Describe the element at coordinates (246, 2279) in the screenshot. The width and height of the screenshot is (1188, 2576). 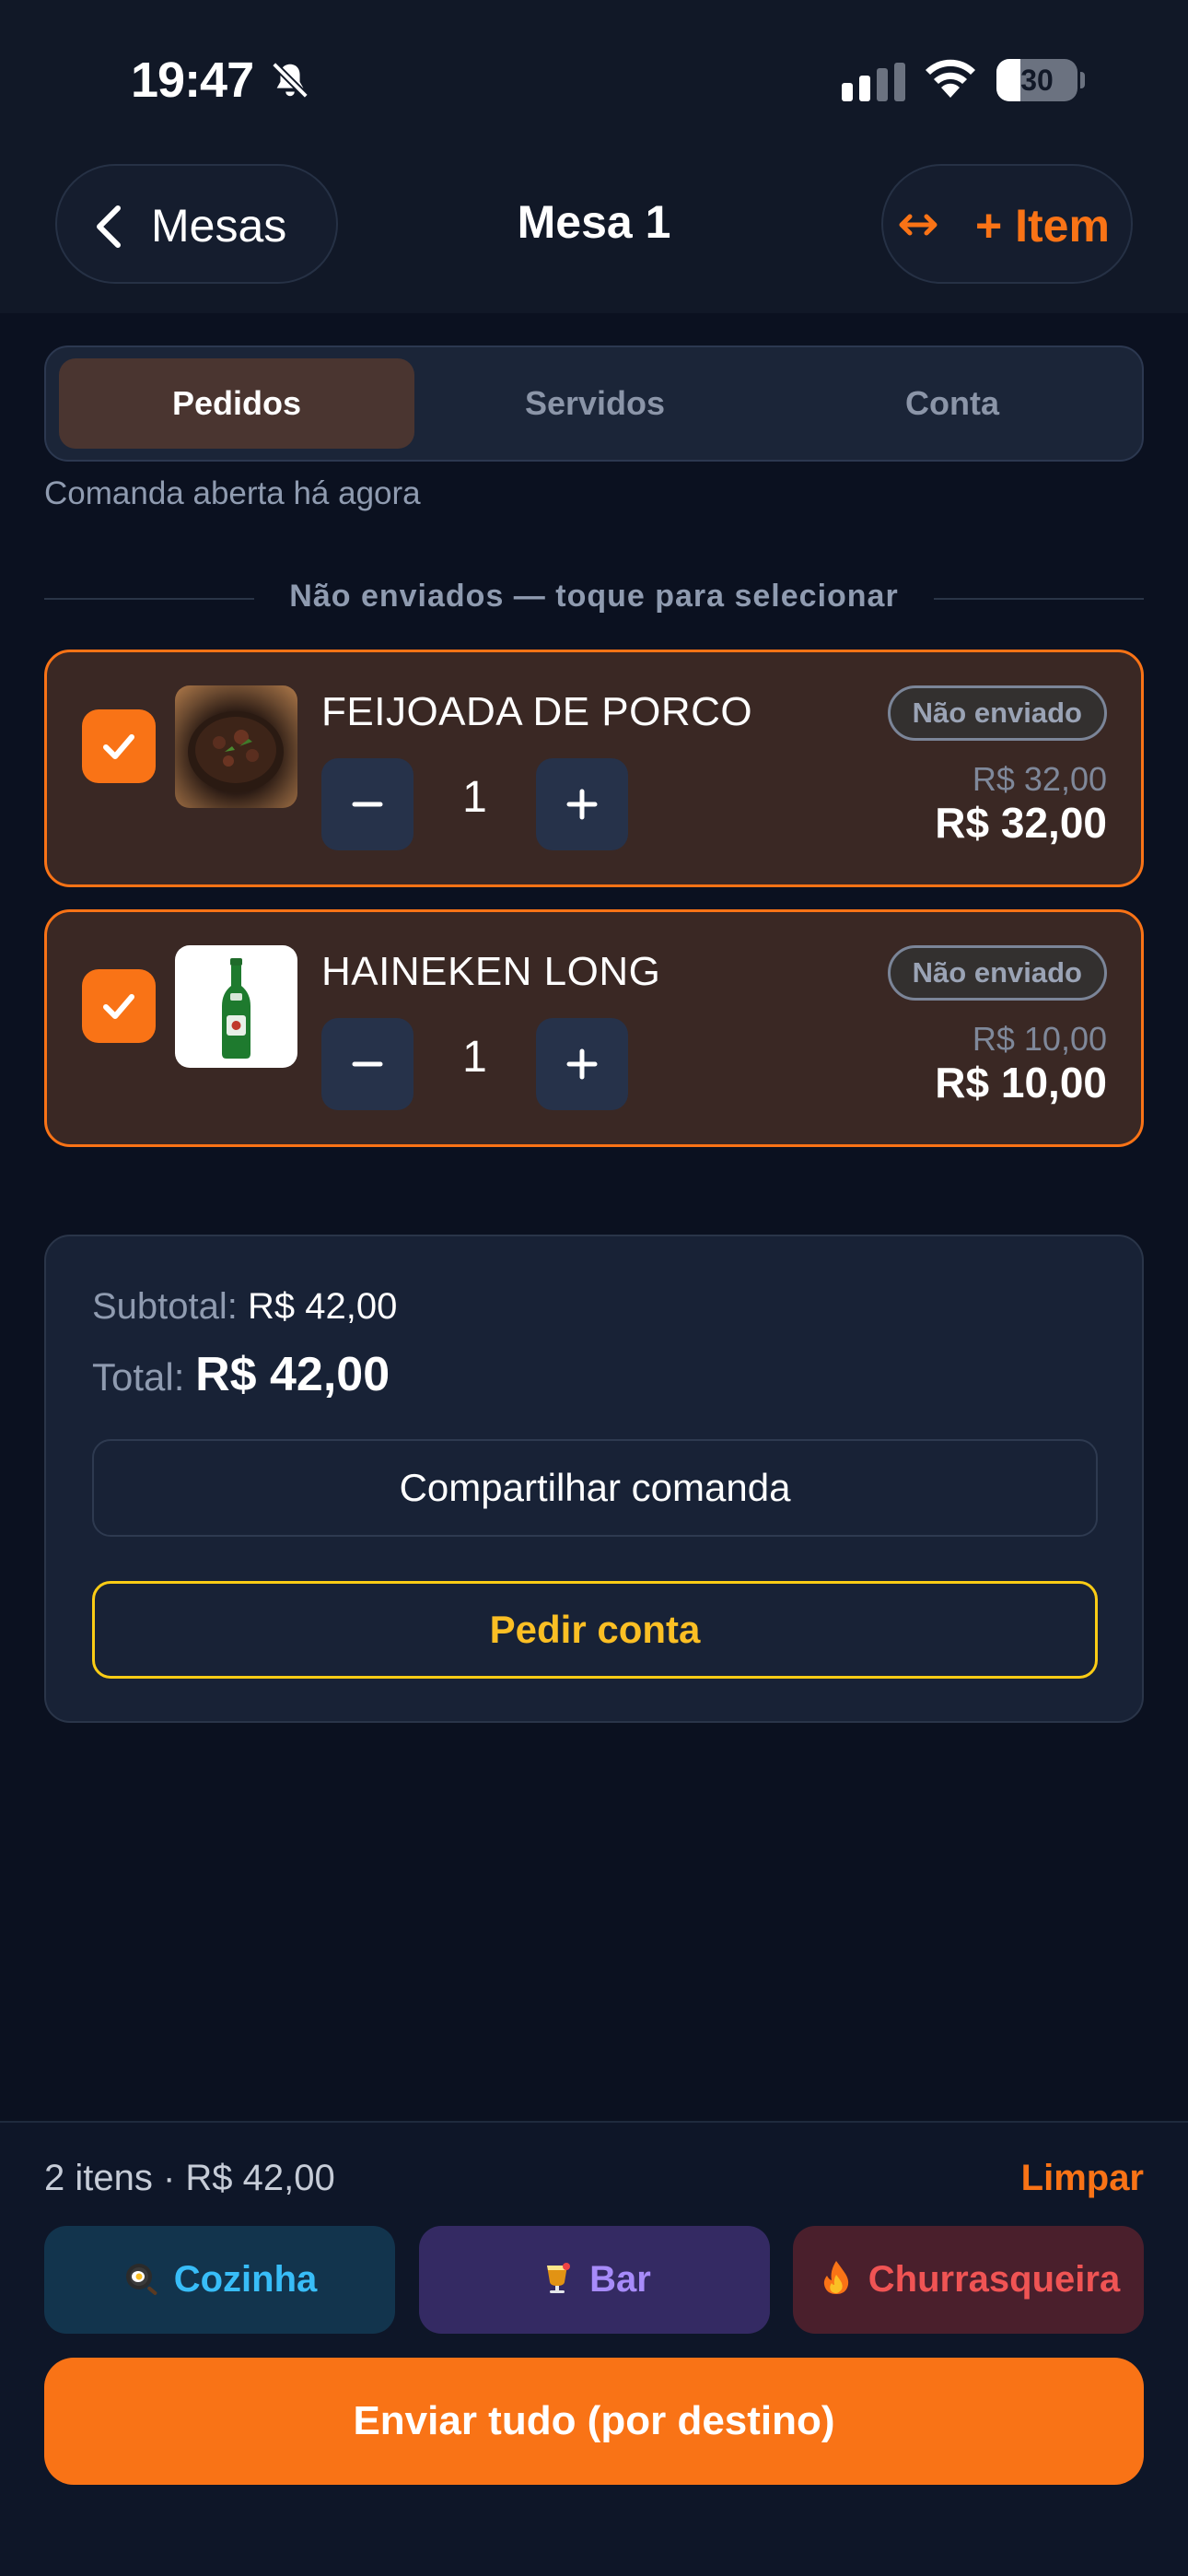
I see `destination-label: Cozinha` at that location.